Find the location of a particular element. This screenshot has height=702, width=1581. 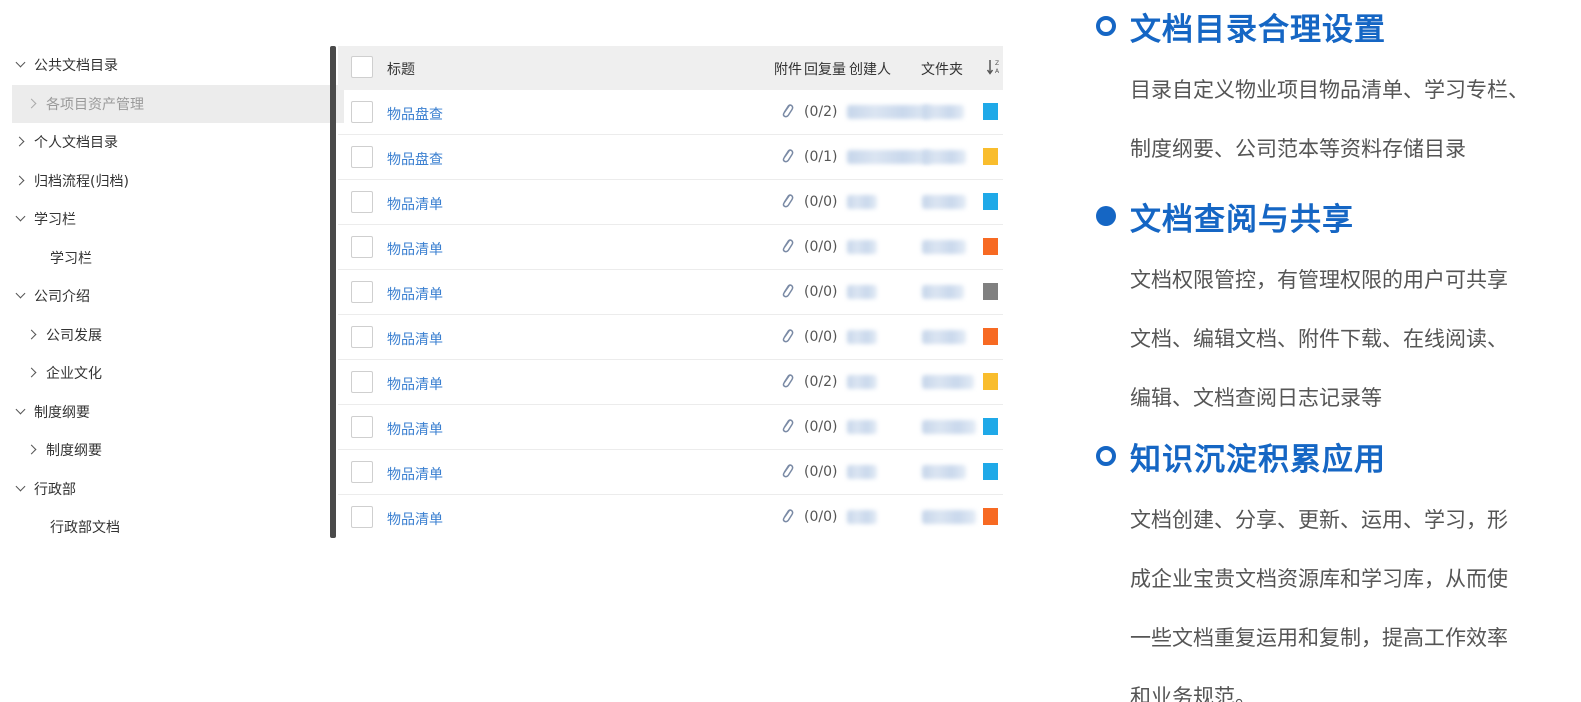

tree-item: 个人文档目录 is located at coordinates (172, 142).